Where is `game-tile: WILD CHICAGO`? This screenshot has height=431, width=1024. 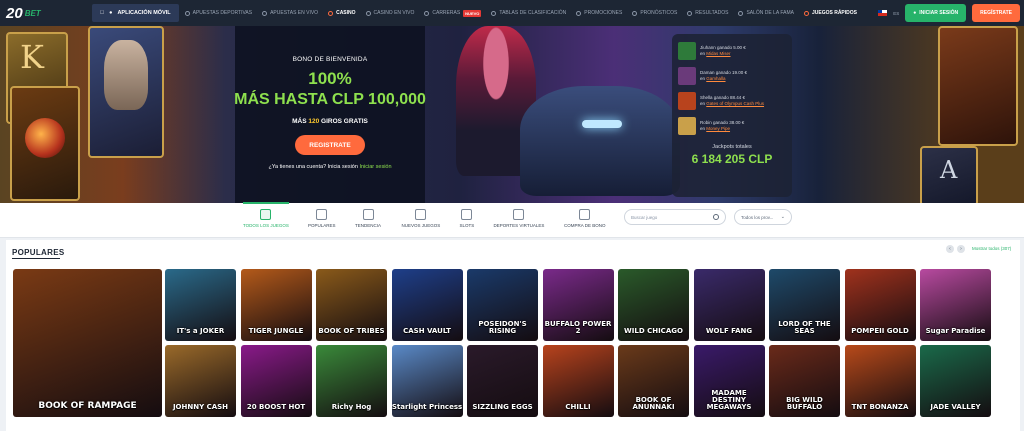
game-tile: WILD CHICAGO is located at coordinates (653, 305).